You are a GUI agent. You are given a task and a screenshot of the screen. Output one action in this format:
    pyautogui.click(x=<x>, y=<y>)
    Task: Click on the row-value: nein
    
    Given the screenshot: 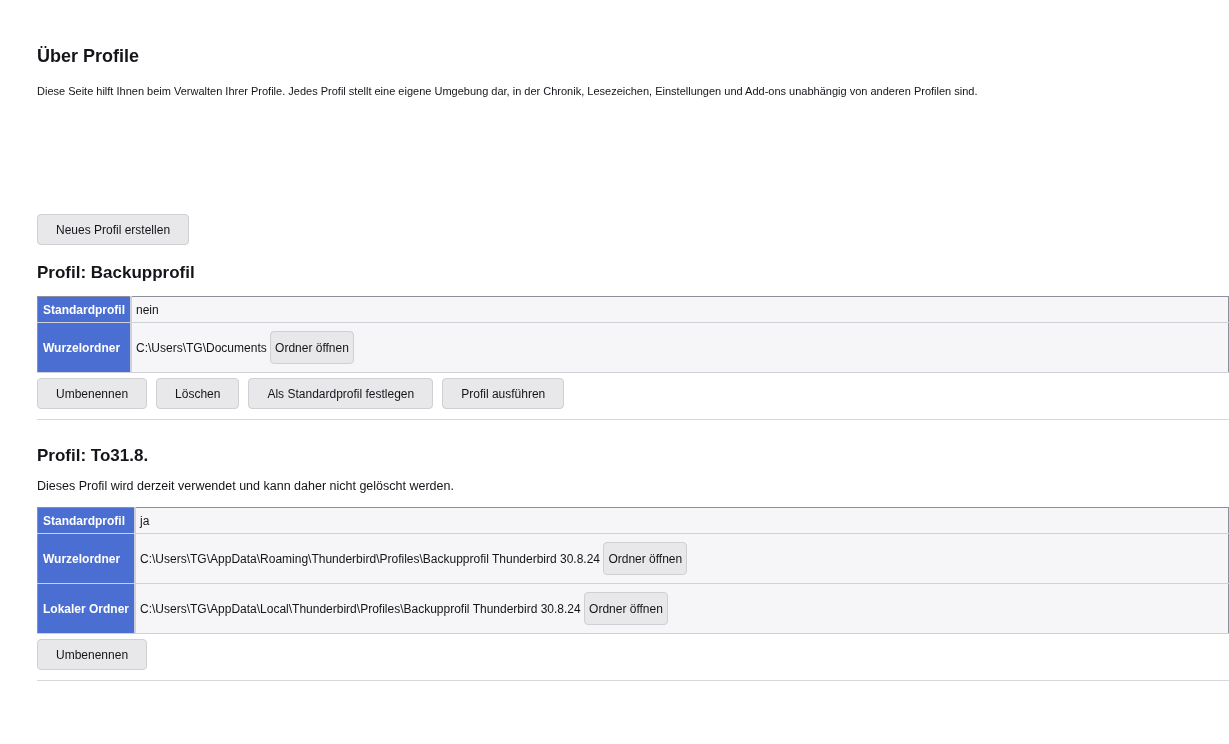 What is the action you would take?
    pyautogui.click(x=147, y=309)
    